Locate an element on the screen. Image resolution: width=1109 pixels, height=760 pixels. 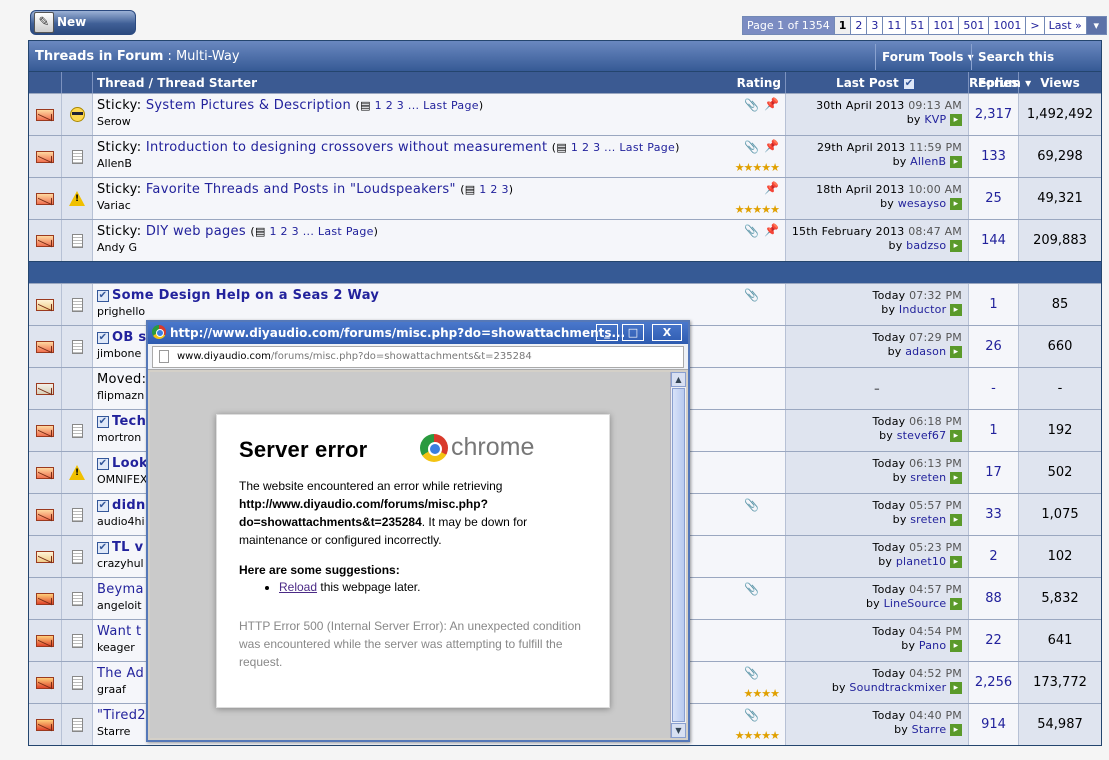
last-poster-link: Soundtrackmixer is located at coordinates (897, 687).